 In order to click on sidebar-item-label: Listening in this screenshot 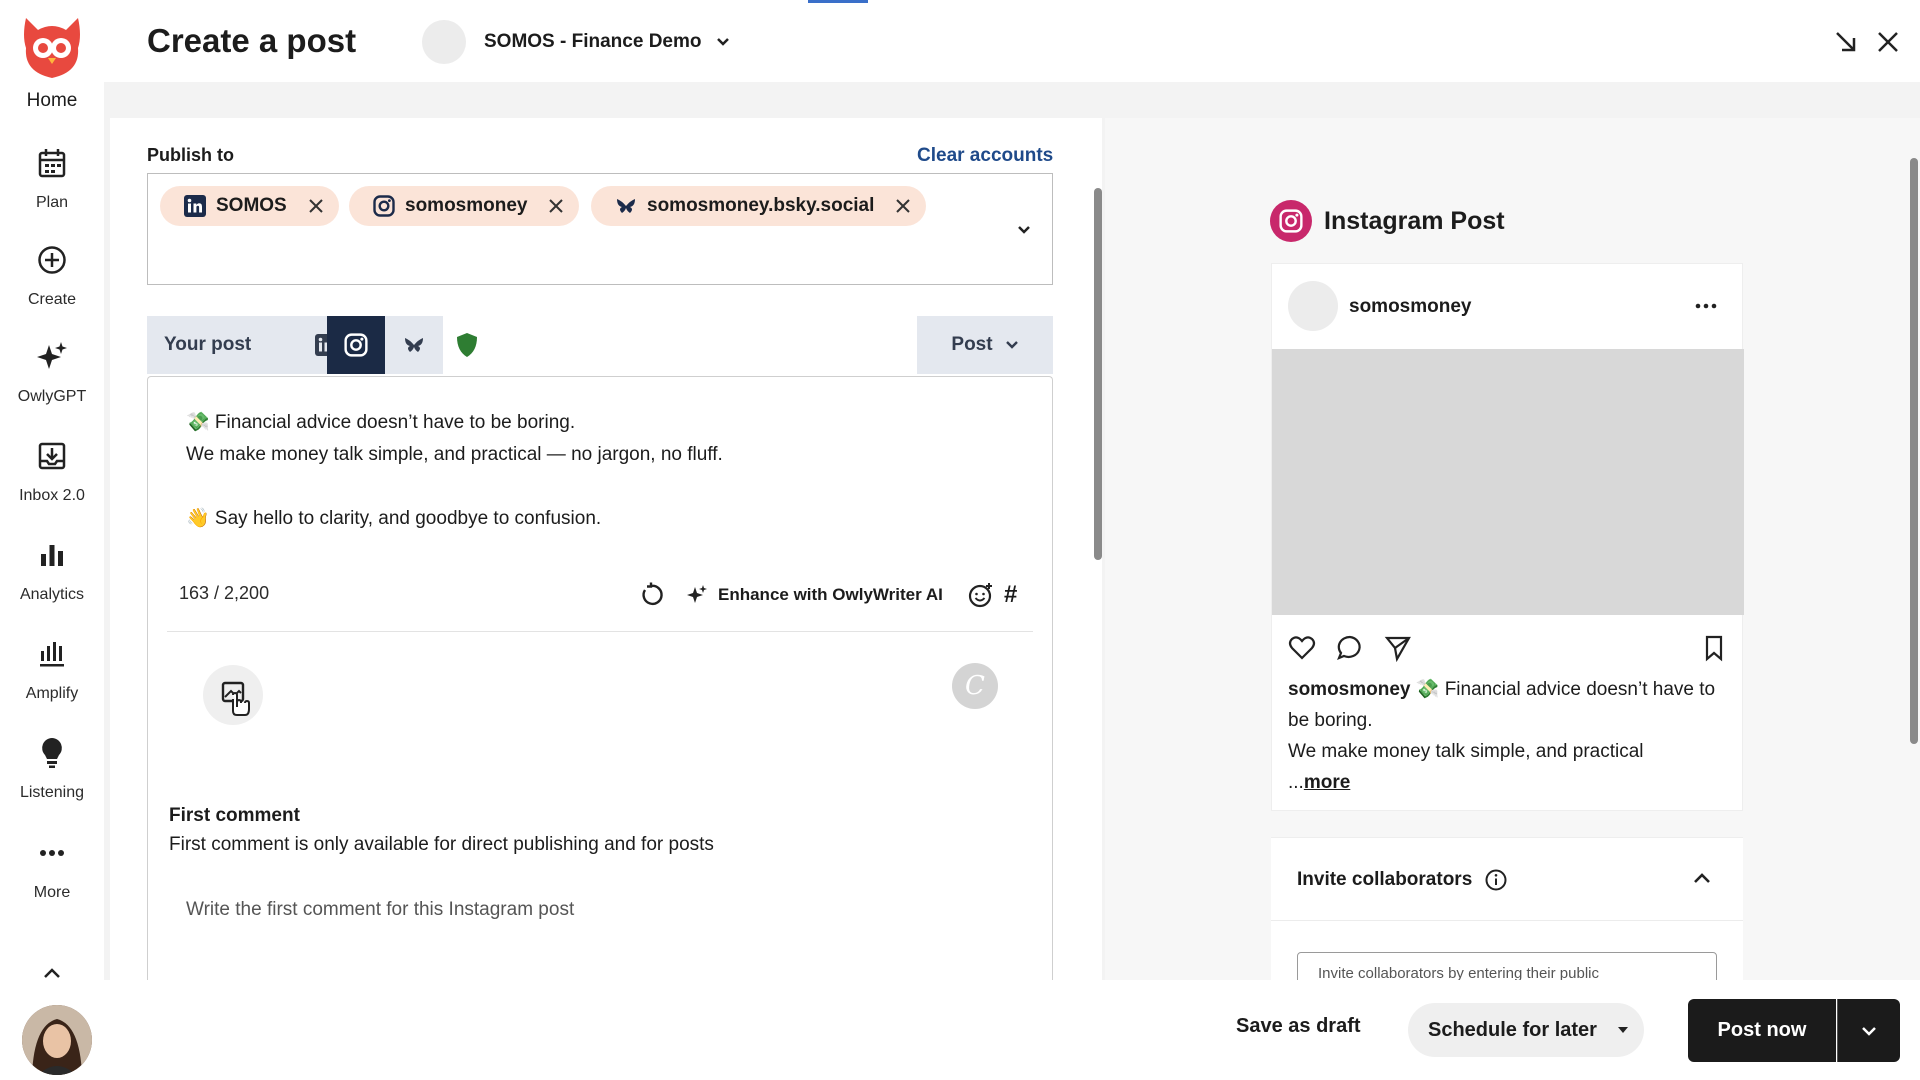, I will do `click(52, 792)`.